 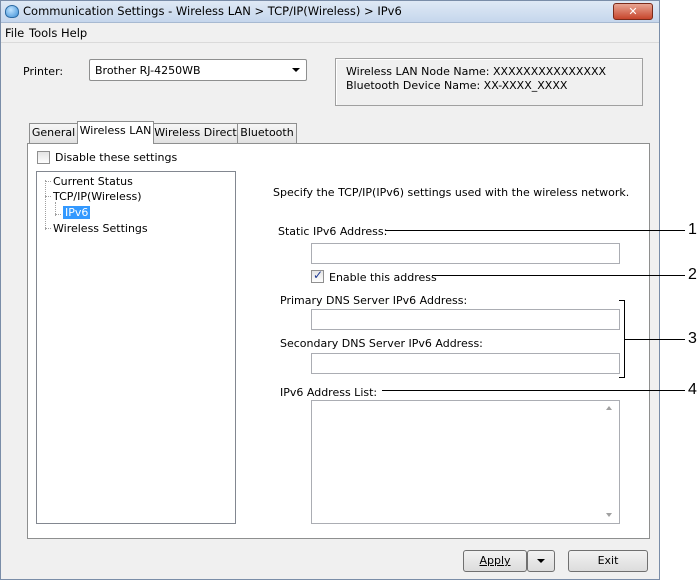 I want to click on scroll-up-icon, so click(x=609, y=408).